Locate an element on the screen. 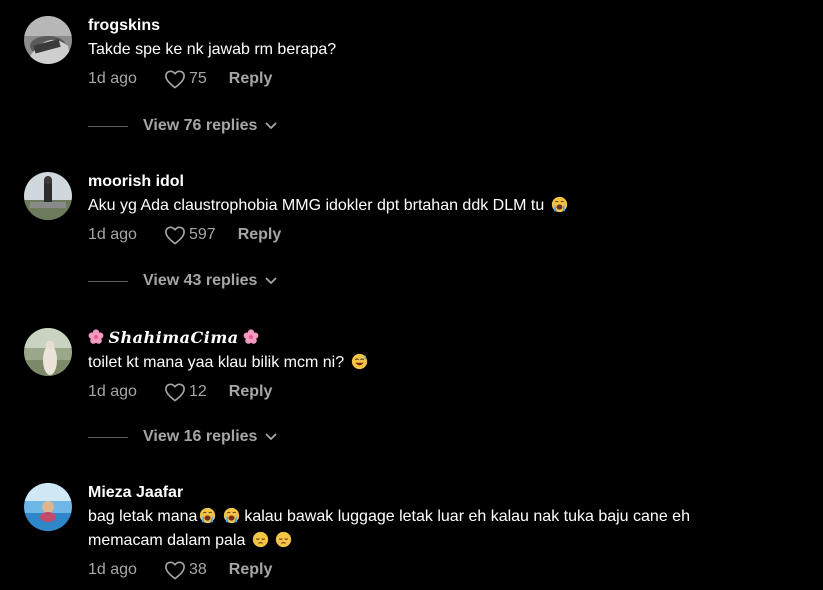 This screenshot has height=590, width=823. like-button: 12 is located at coordinates (185, 392).